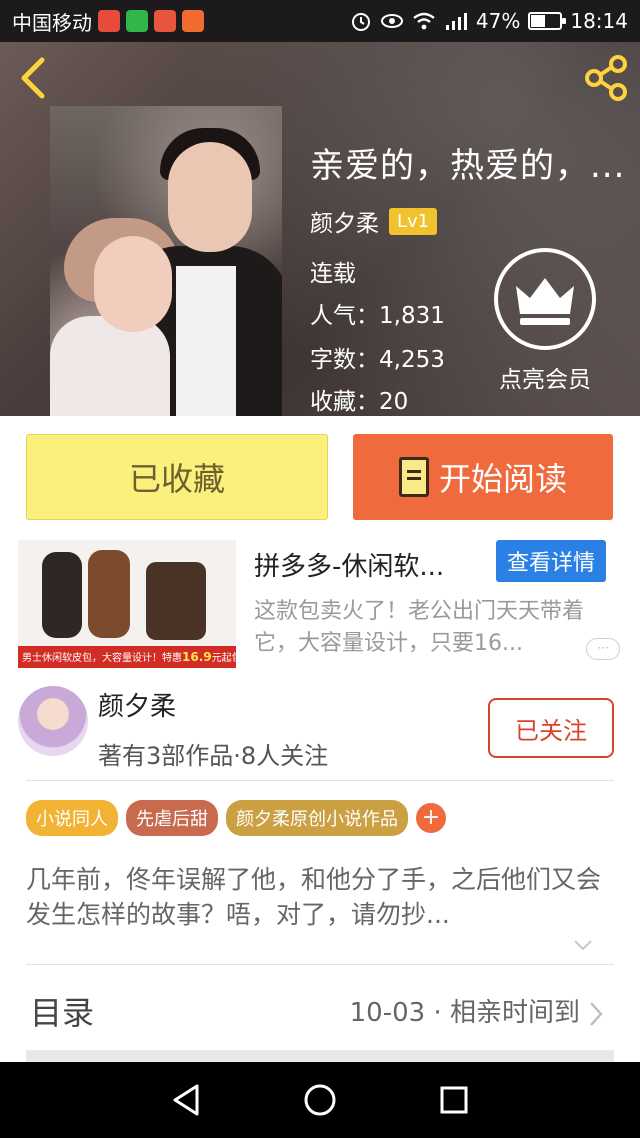 The image size is (640, 1138). What do you see at coordinates (464, 1013) in the screenshot?
I see `latest-chapter: 10-03 · 相亲时间到` at bounding box center [464, 1013].